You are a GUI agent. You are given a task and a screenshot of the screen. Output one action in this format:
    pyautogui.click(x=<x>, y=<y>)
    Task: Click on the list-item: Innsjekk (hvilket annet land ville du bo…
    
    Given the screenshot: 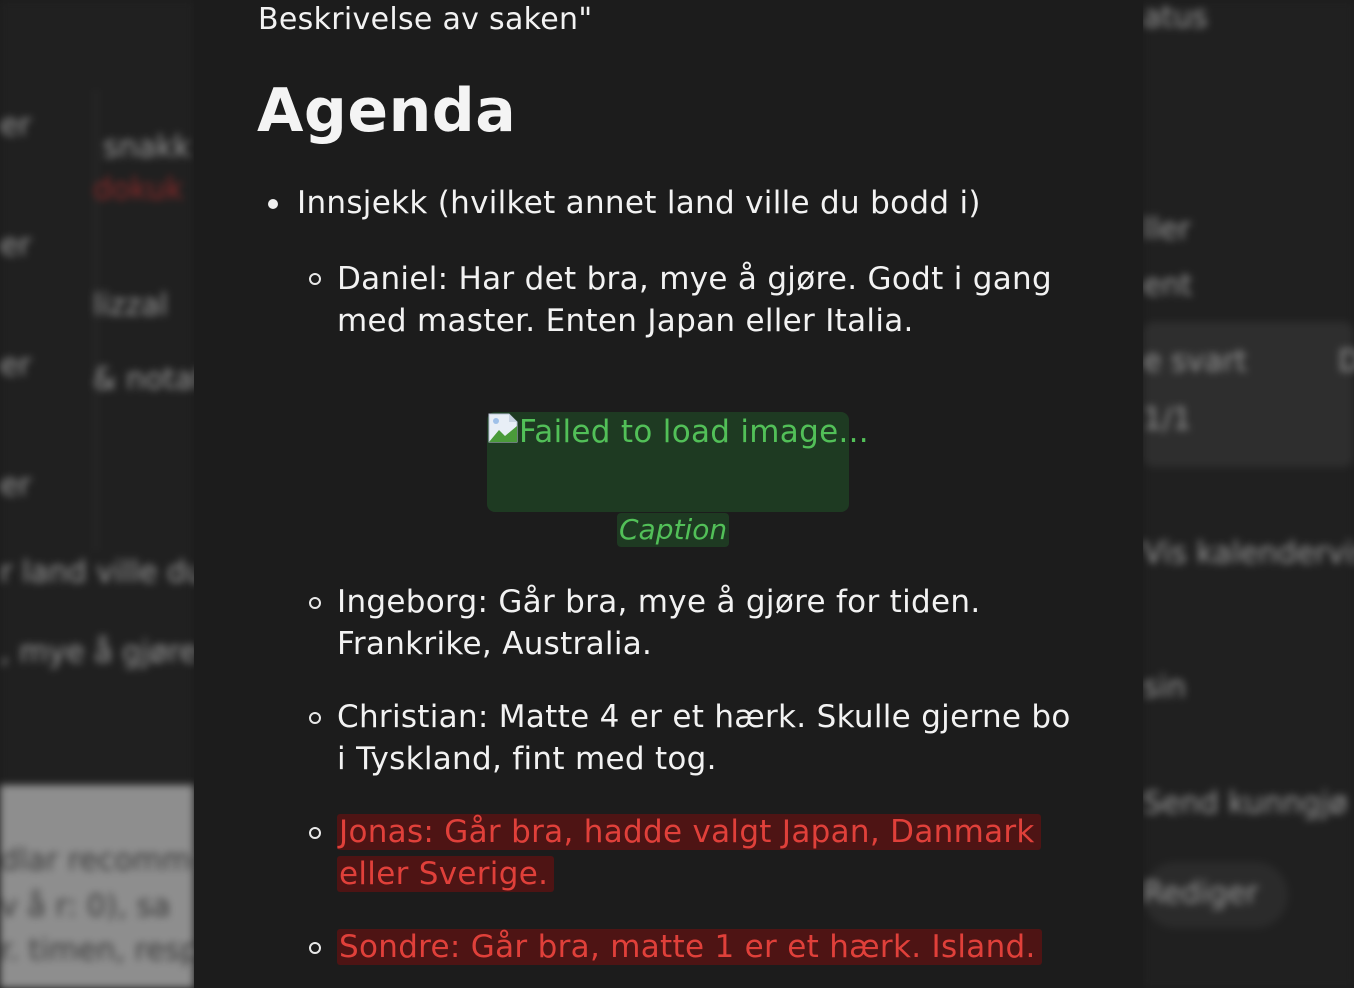 What is the action you would take?
    pyautogui.click(x=639, y=203)
    